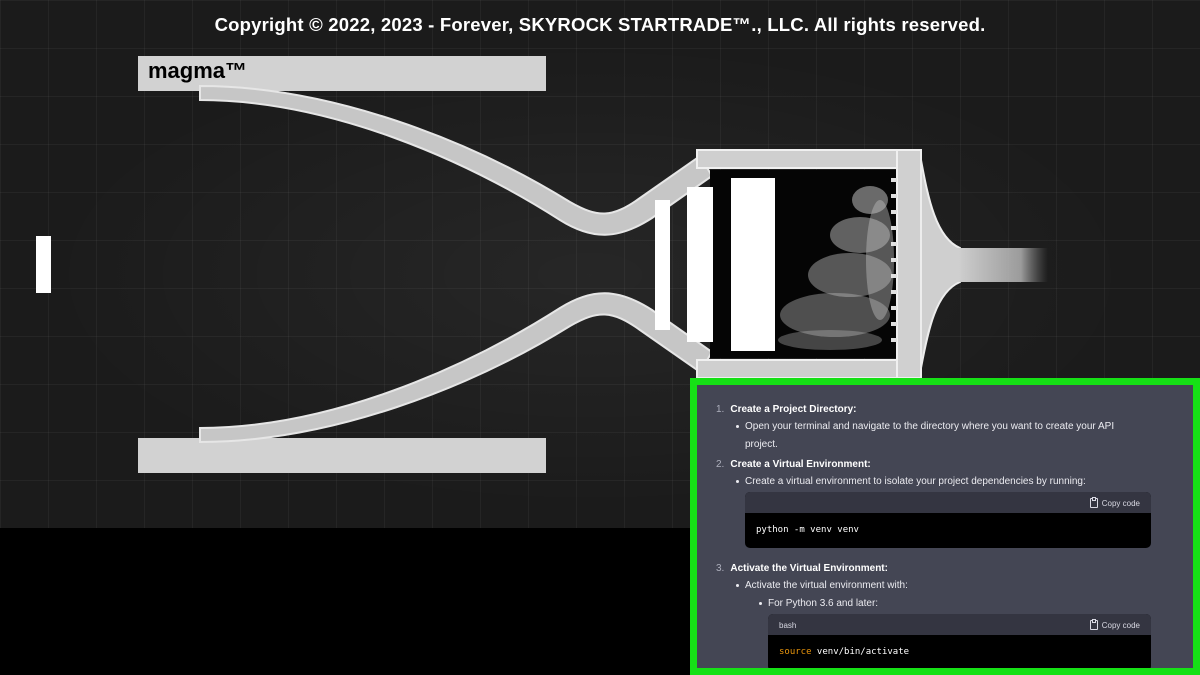  What do you see at coordinates (800, 369) in the screenshot?
I see `chamber-bottom-rail` at bounding box center [800, 369].